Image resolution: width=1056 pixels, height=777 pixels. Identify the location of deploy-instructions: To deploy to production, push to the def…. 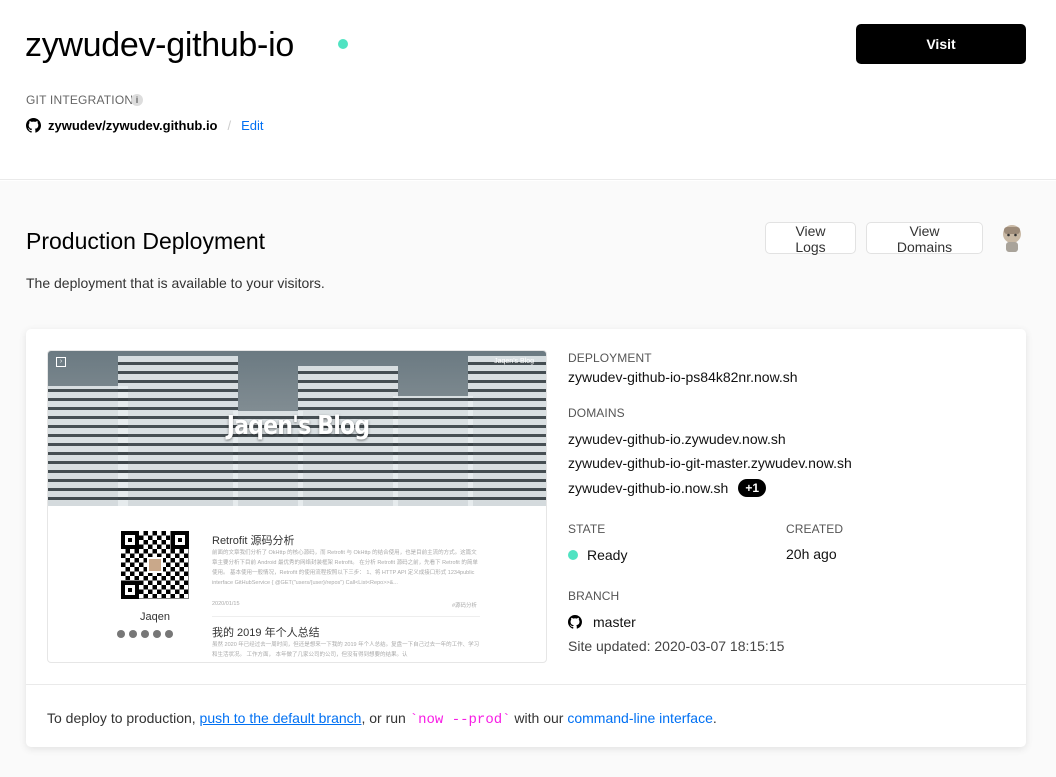
(382, 719).